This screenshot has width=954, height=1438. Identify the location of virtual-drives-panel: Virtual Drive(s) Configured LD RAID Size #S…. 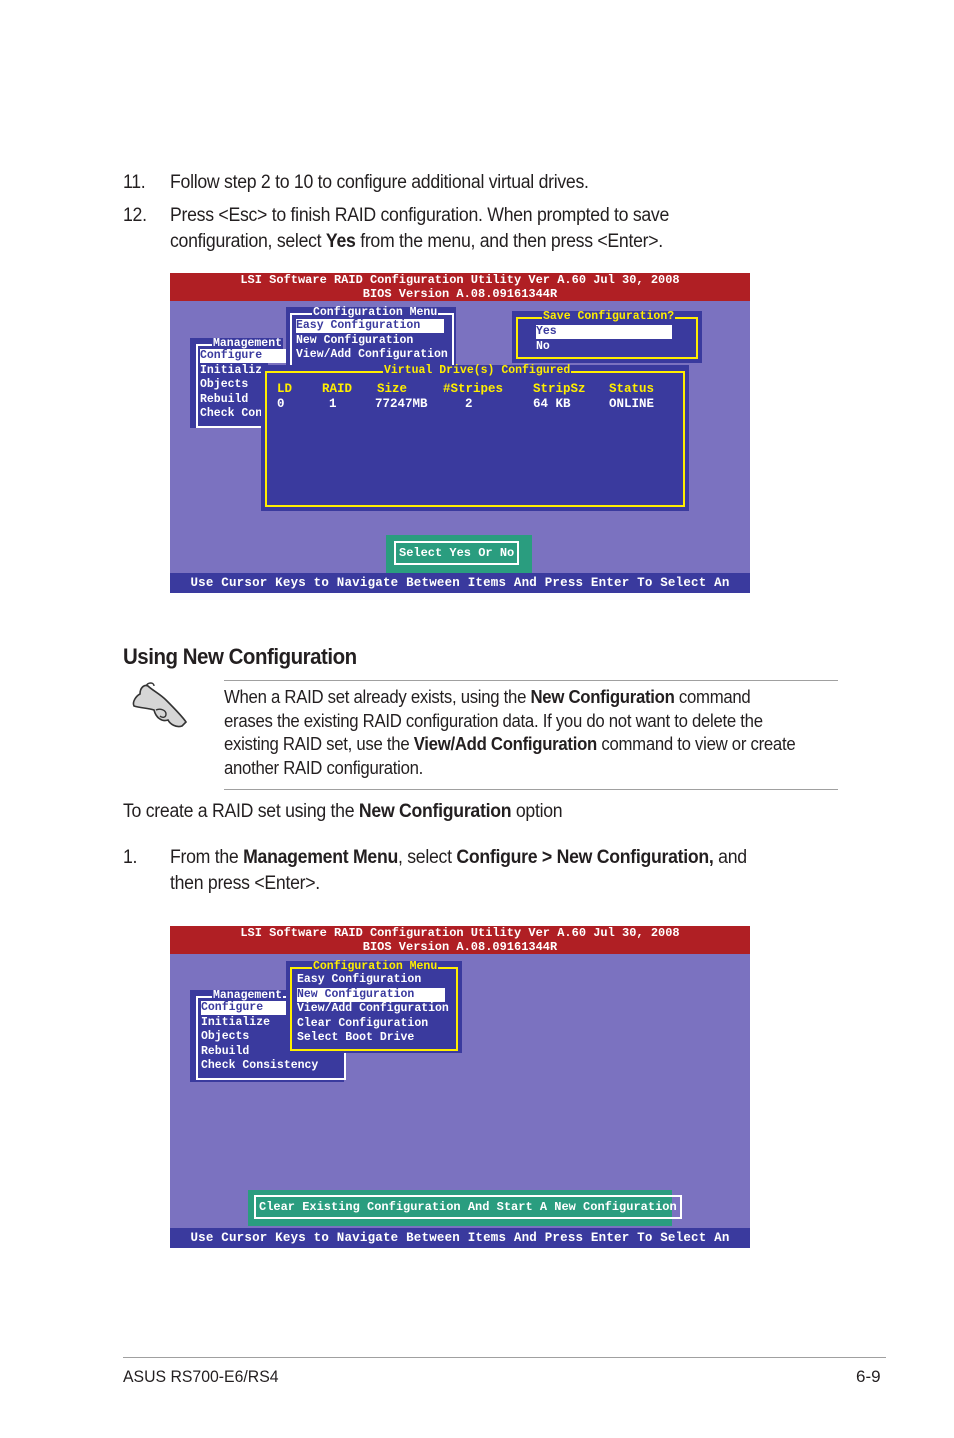
(475, 438).